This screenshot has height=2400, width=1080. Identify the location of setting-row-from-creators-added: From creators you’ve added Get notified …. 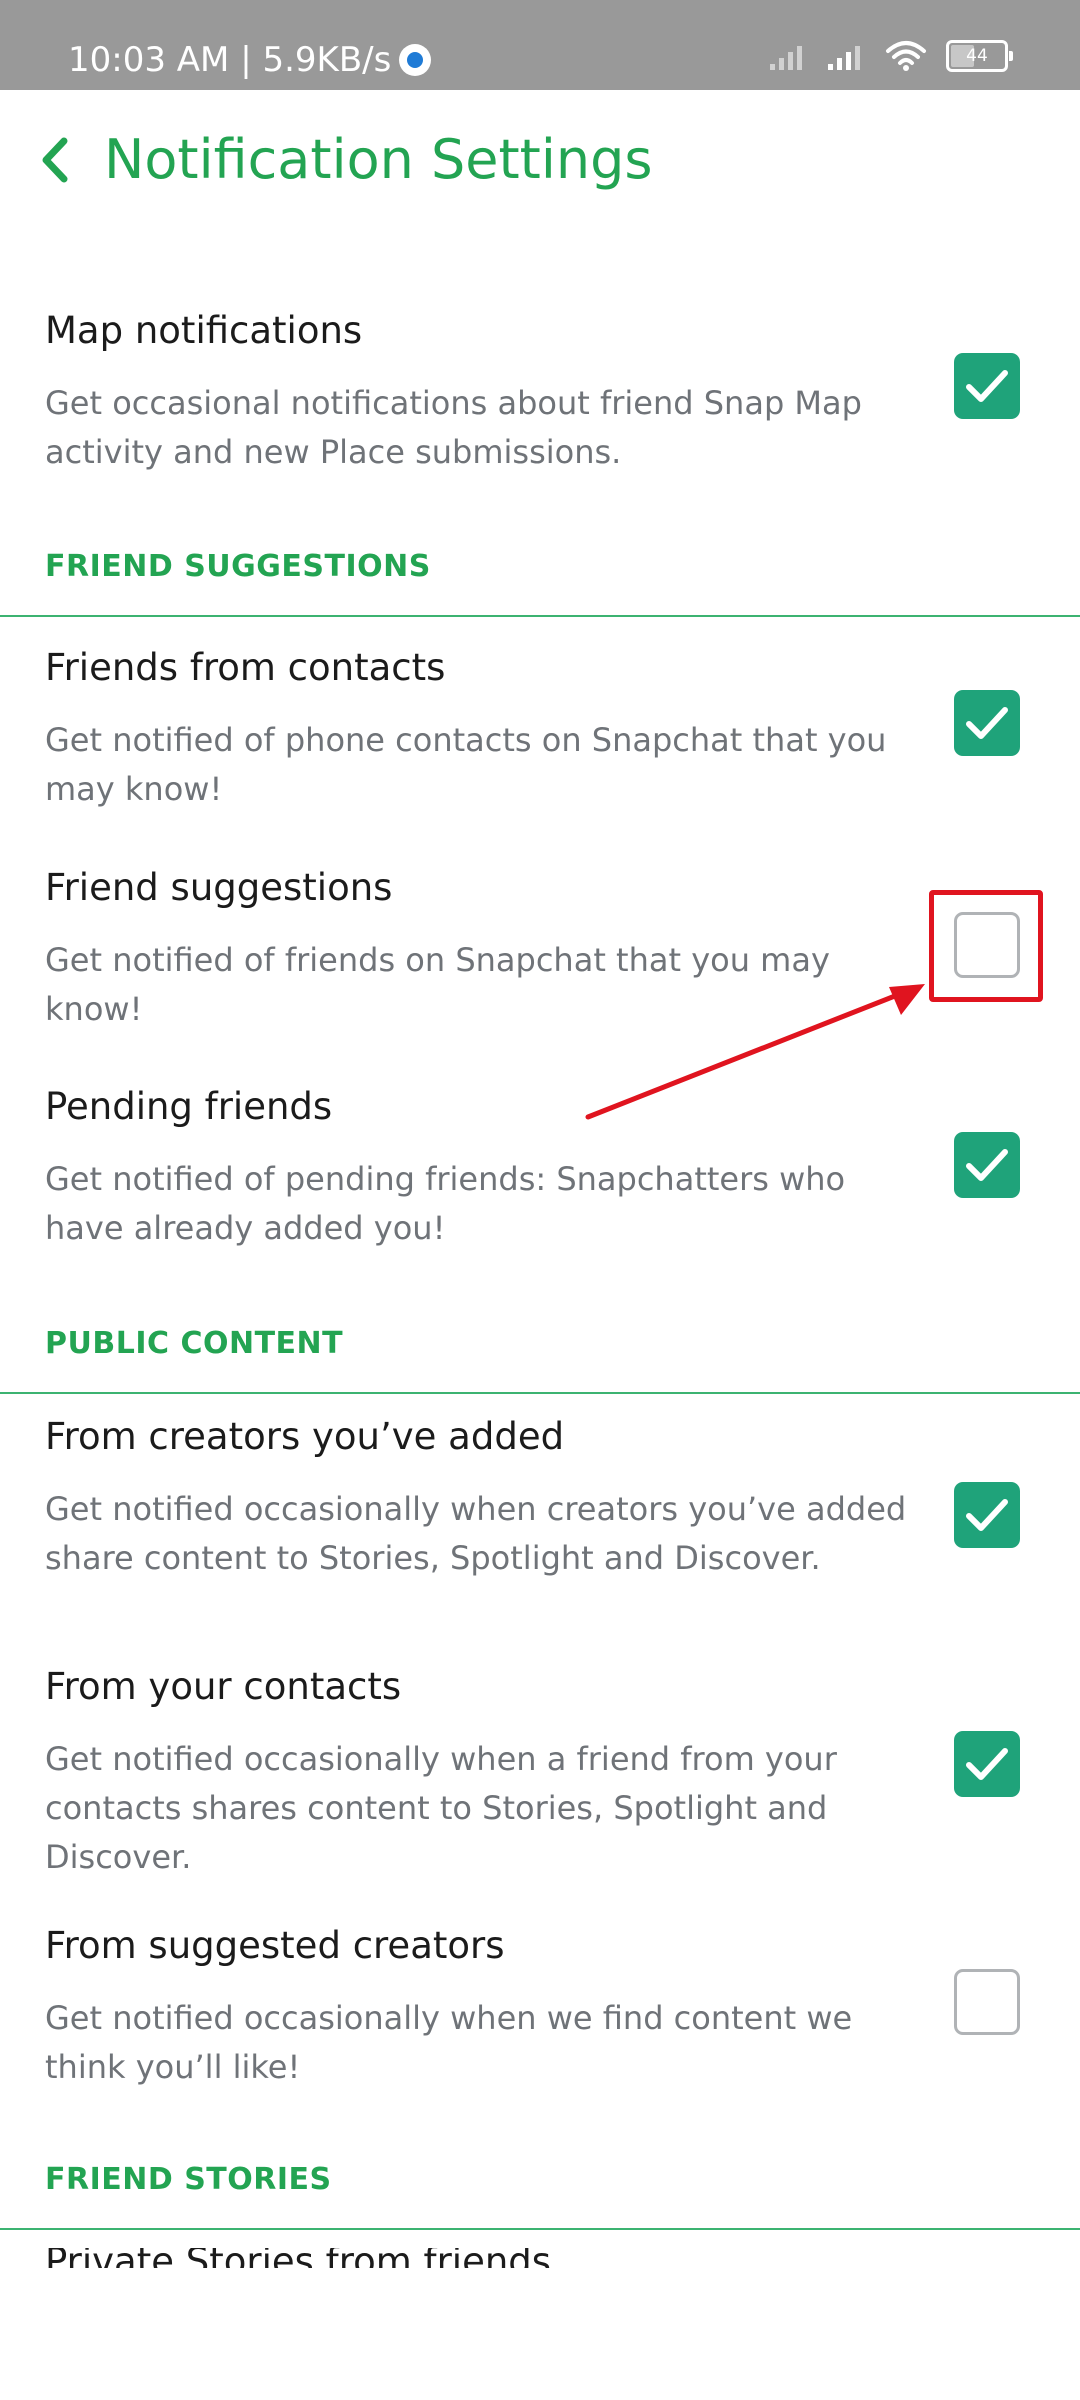
(540, 1525).